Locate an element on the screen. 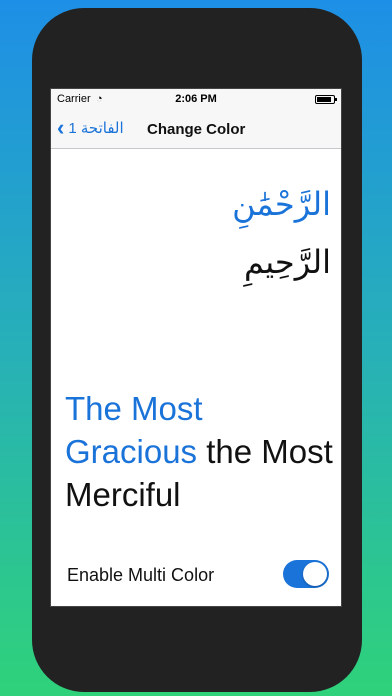 The width and height of the screenshot is (392, 696). back-label: 1 الفاتحة is located at coordinates (96, 128).